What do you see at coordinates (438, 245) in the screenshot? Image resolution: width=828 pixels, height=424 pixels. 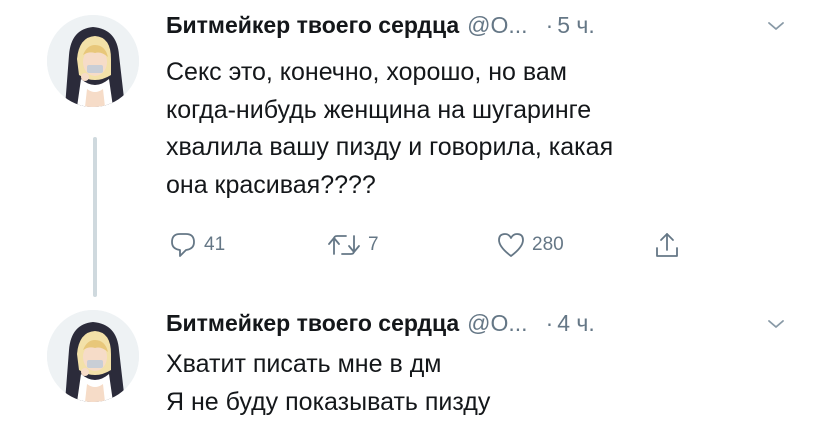 I see `tweet-actions: 41 7 280` at bounding box center [438, 245].